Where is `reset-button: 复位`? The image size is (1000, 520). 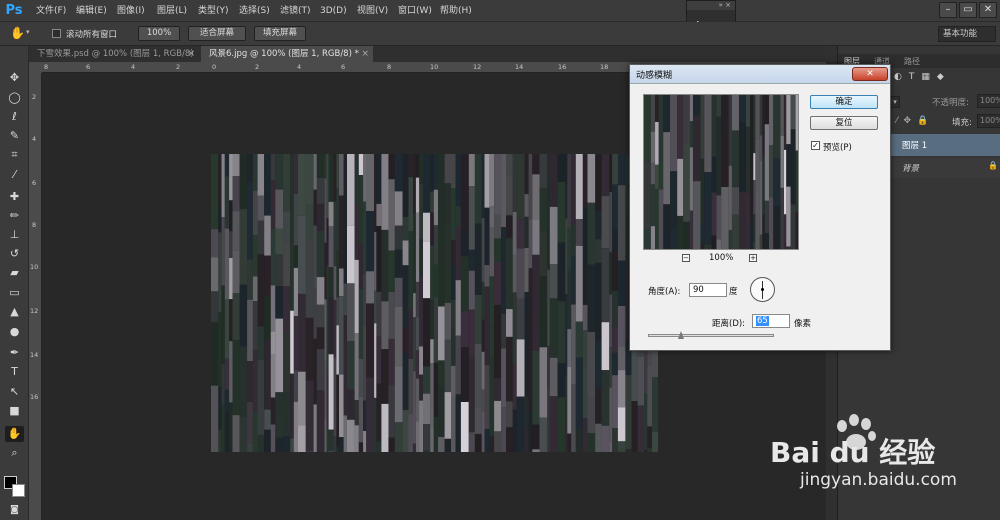
reset-button: 复位 is located at coordinates (844, 123).